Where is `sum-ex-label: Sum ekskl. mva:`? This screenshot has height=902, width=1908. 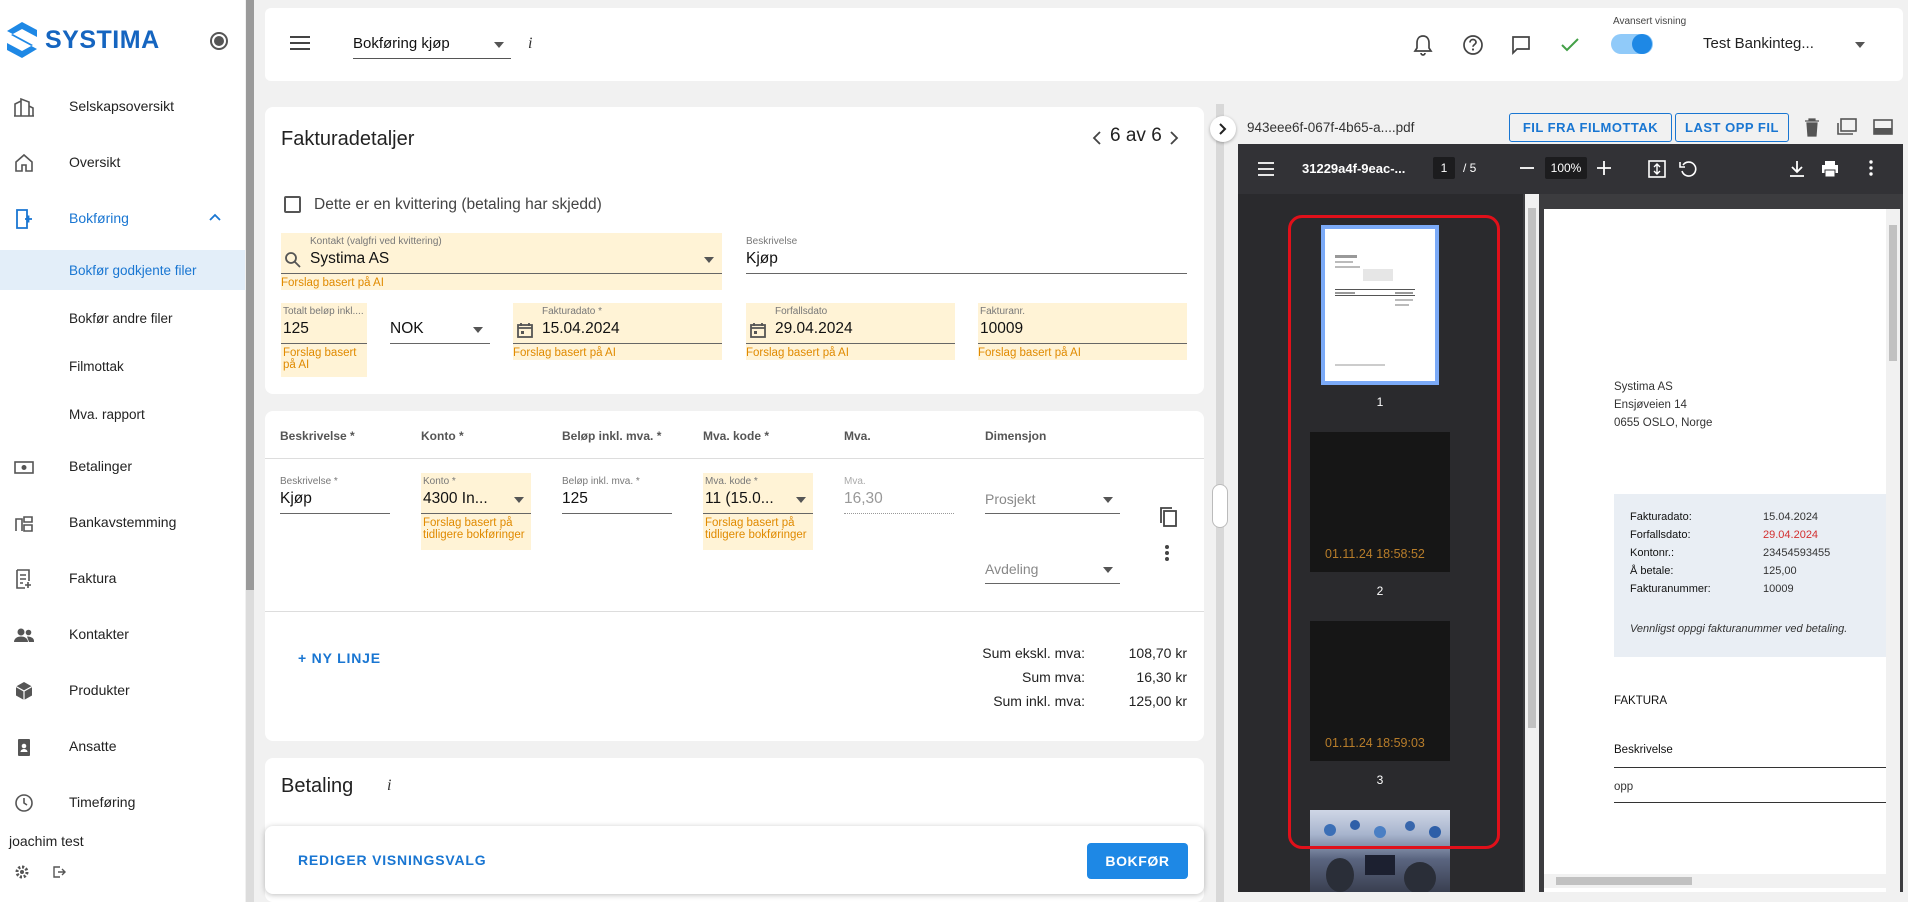
sum-ex-label: Sum ekskl. mva: is located at coordinates (1033, 653).